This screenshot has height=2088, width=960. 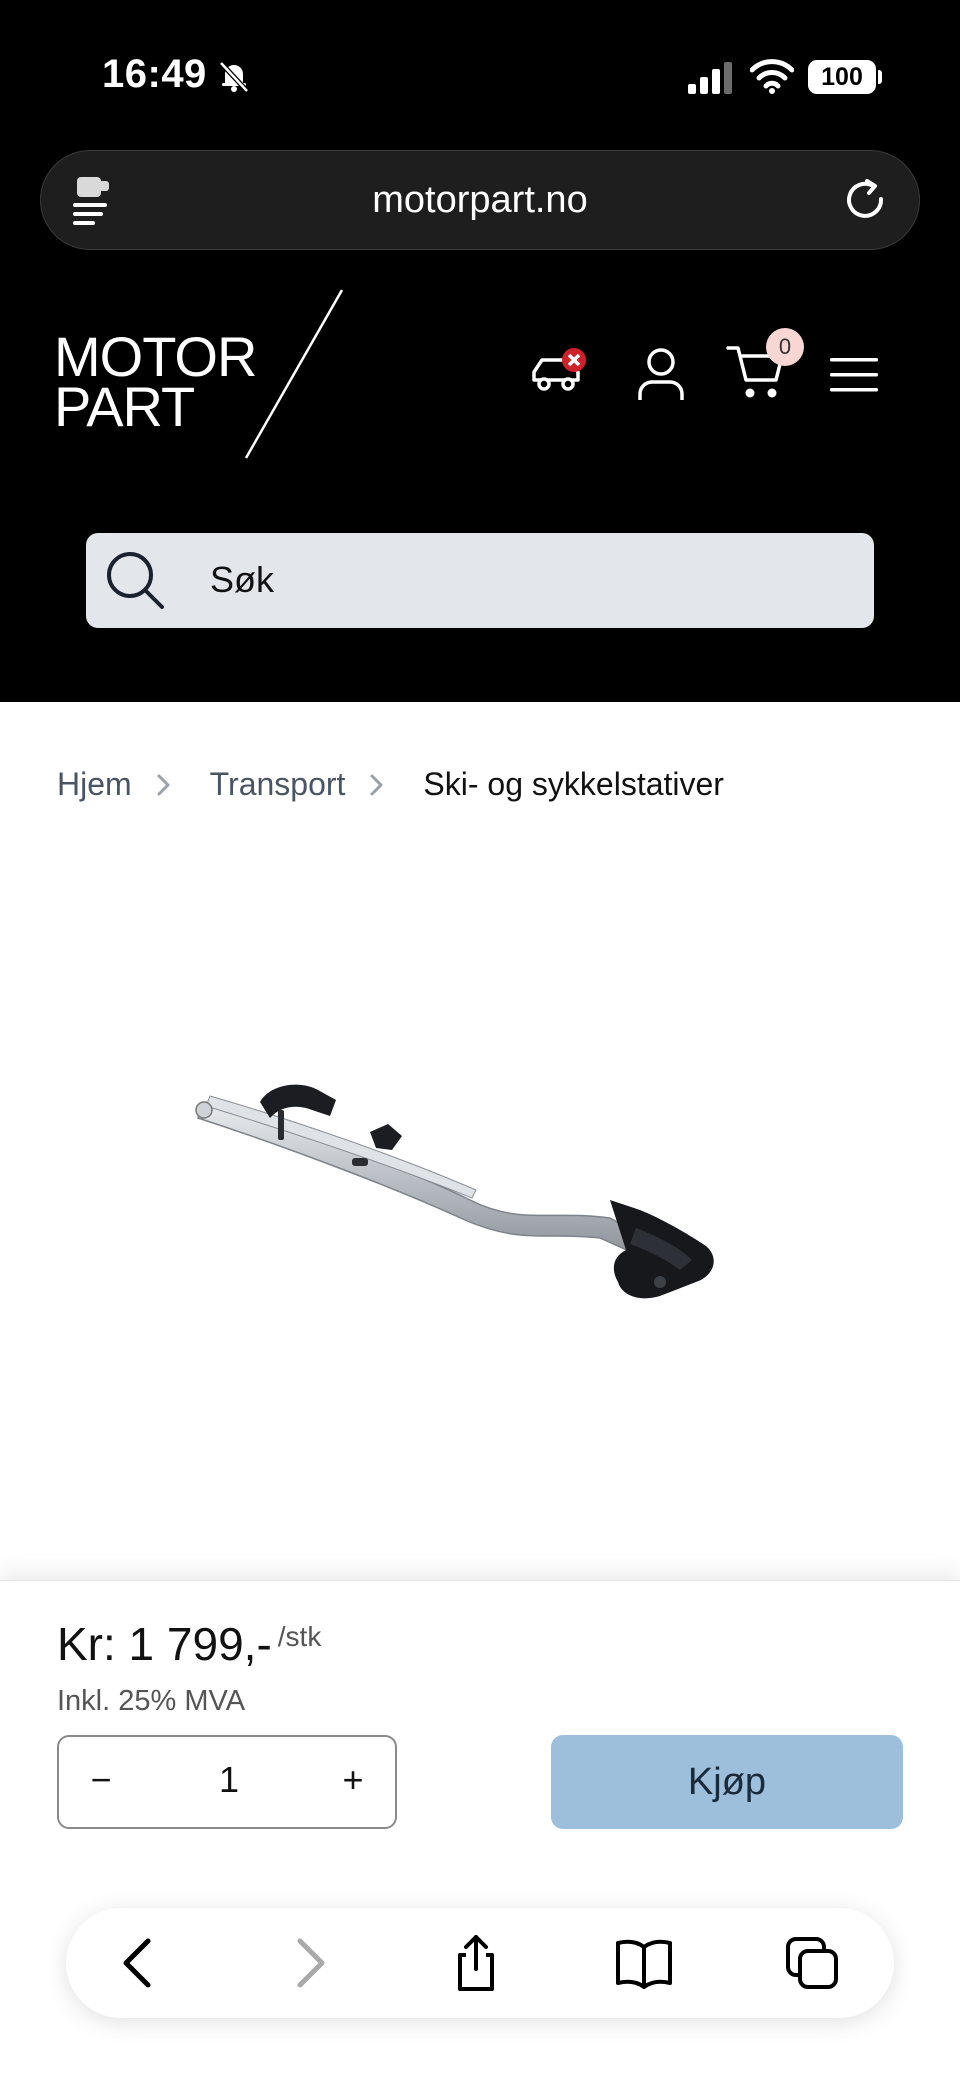 I want to click on quantity-decrease-button: −, so click(x=101, y=1782).